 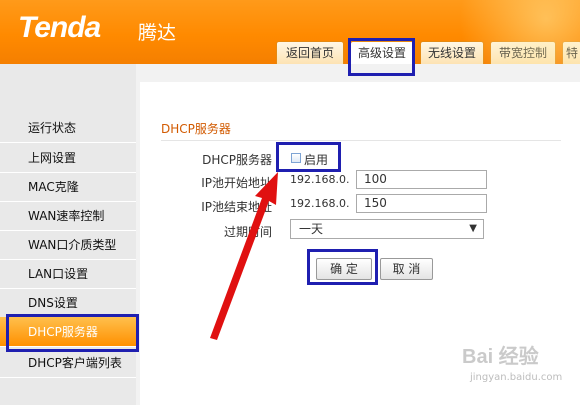 What do you see at coordinates (500, 357) in the screenshot?
I see `baidu-watermark: Bai 经验` at bounding box center [500, 357].